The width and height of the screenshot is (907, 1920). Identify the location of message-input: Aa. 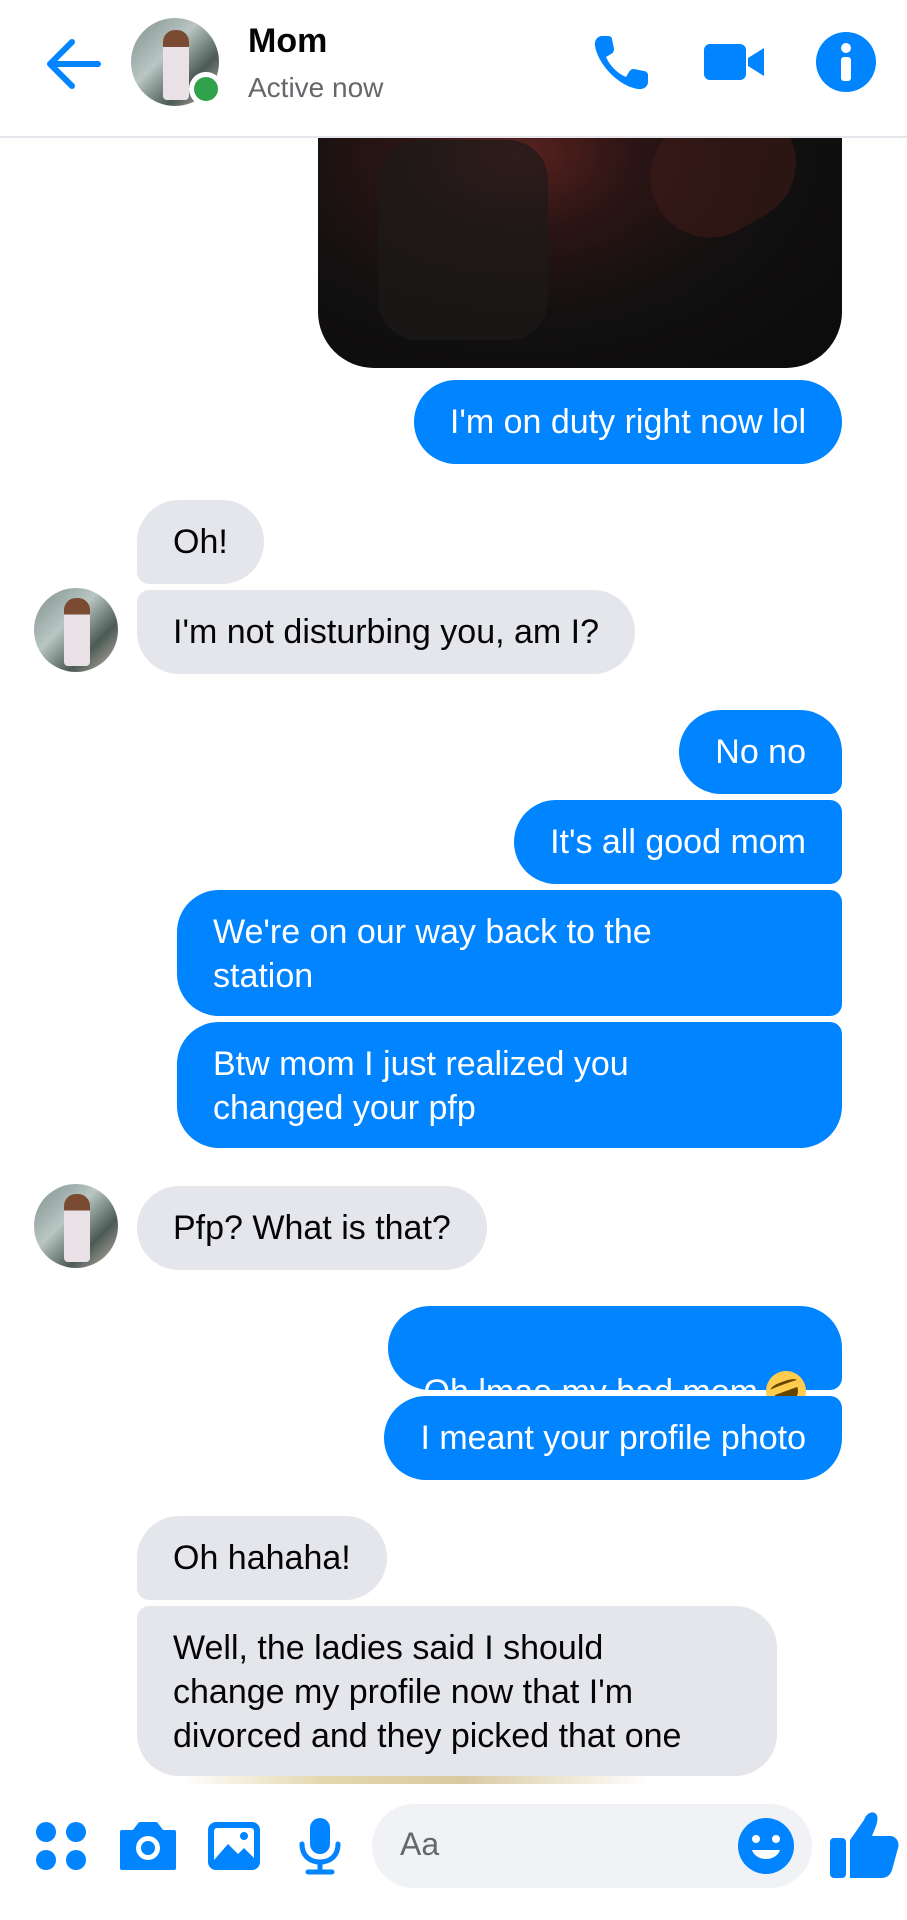
(592, 1846).